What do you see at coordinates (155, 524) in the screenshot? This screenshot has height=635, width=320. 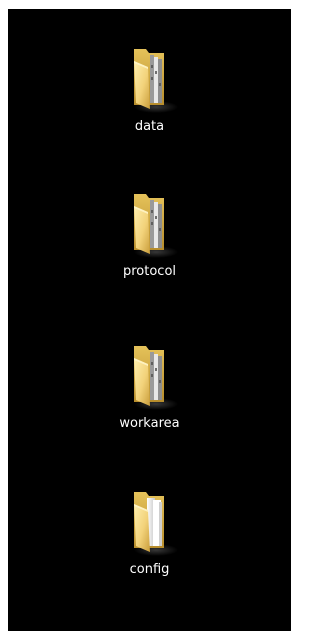 I see `folder-with-white-pages-icon` at bounding box center [155, 524].